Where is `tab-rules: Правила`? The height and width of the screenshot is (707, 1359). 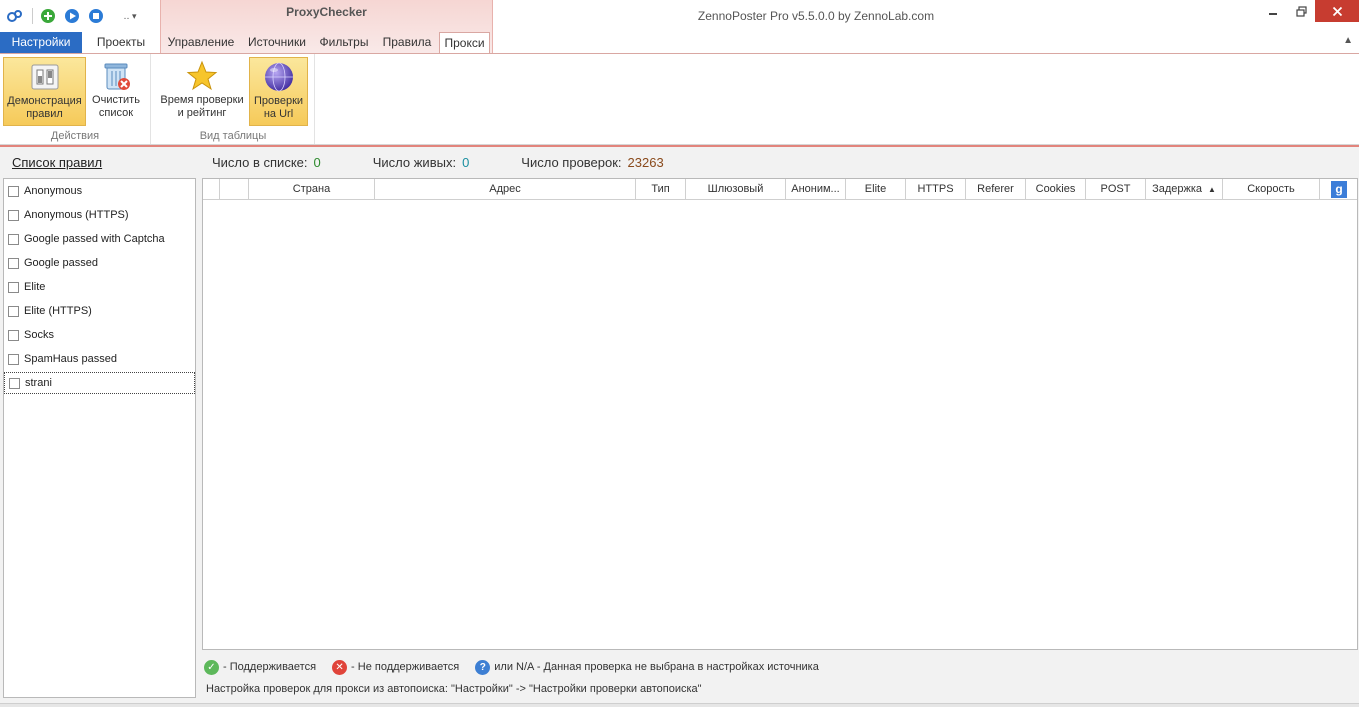 tab-rules: Правила is located at coordinates (407, 42).